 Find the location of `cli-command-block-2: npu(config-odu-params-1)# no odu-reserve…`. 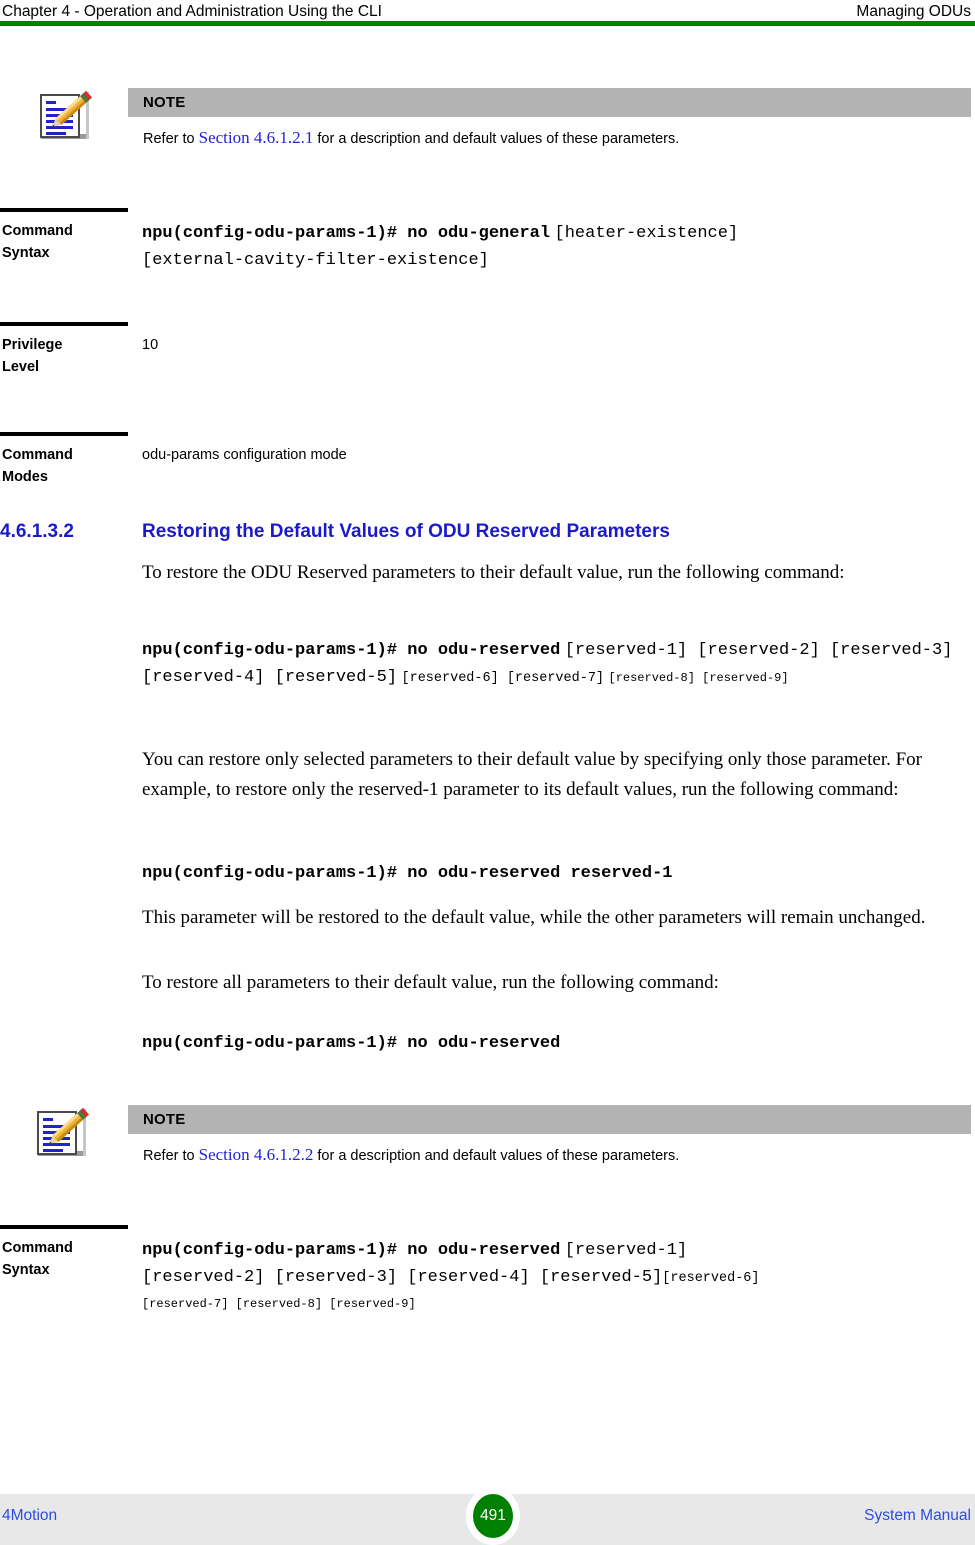

cli-command-block-2: npu(config-odu-params-1)# no odu-reserve… is located at coordinates (558, 873).